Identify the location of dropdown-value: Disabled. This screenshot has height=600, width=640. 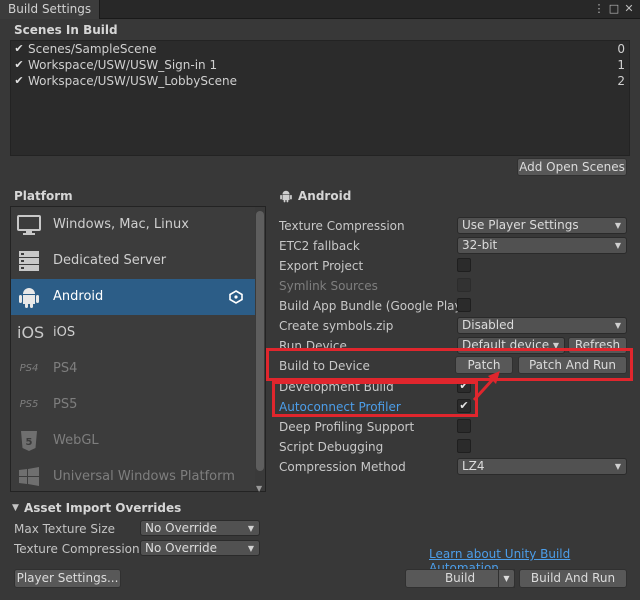
(488, 325).